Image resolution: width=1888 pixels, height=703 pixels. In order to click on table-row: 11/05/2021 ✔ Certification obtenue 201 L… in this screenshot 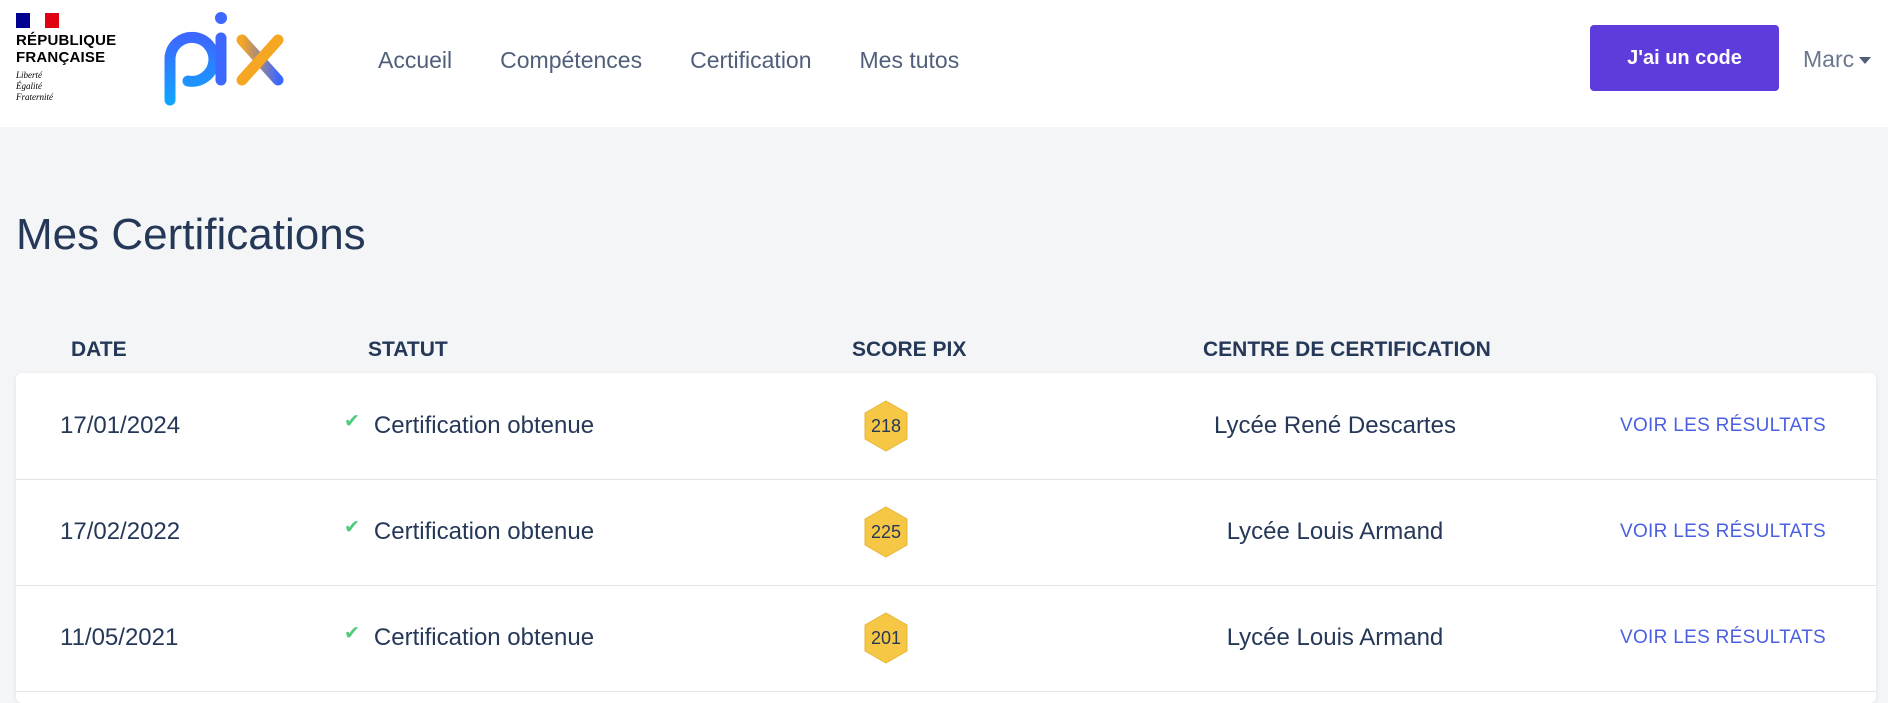, I will do `click(946, 638)`.